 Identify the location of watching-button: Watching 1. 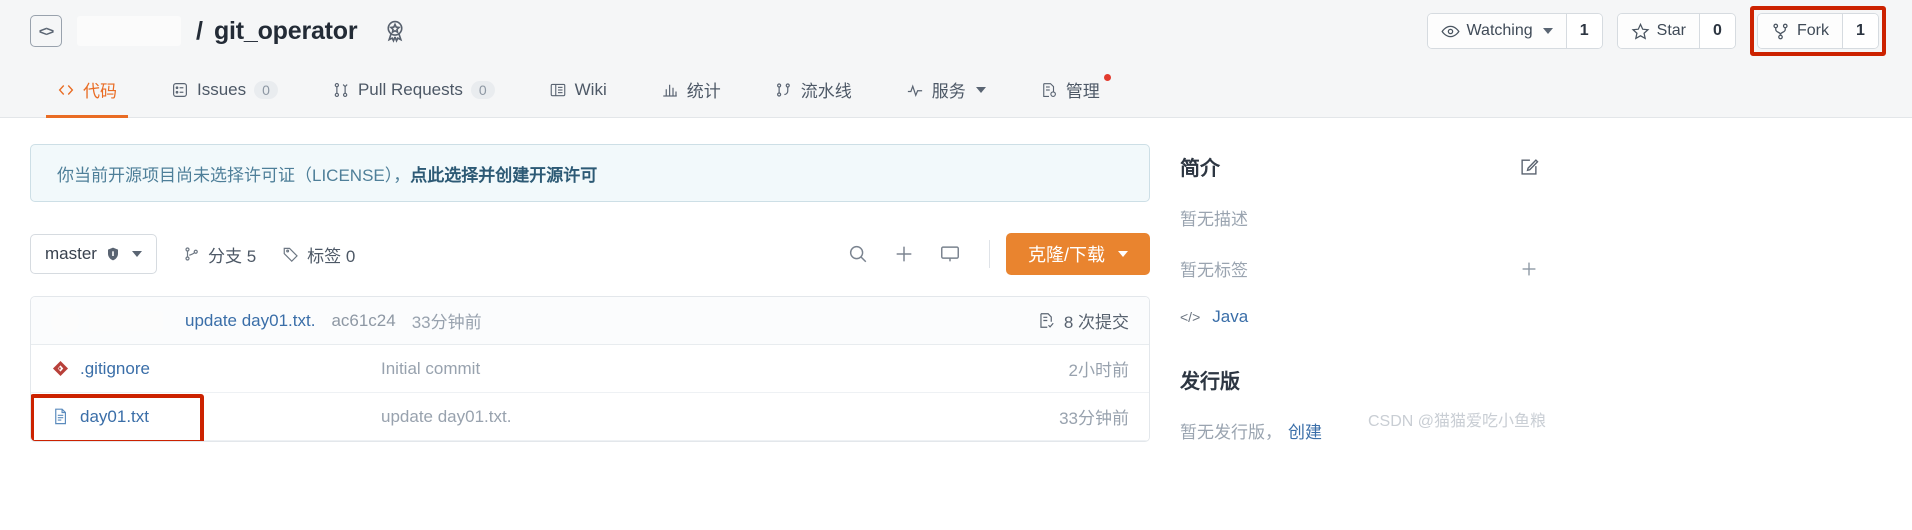
(1514, 31).